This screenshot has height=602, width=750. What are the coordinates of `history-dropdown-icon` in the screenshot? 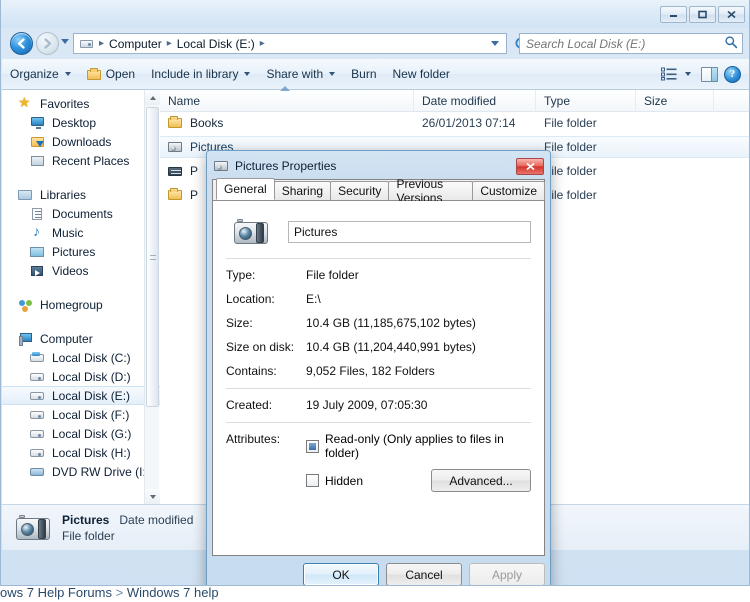 It's located at (65, 41).